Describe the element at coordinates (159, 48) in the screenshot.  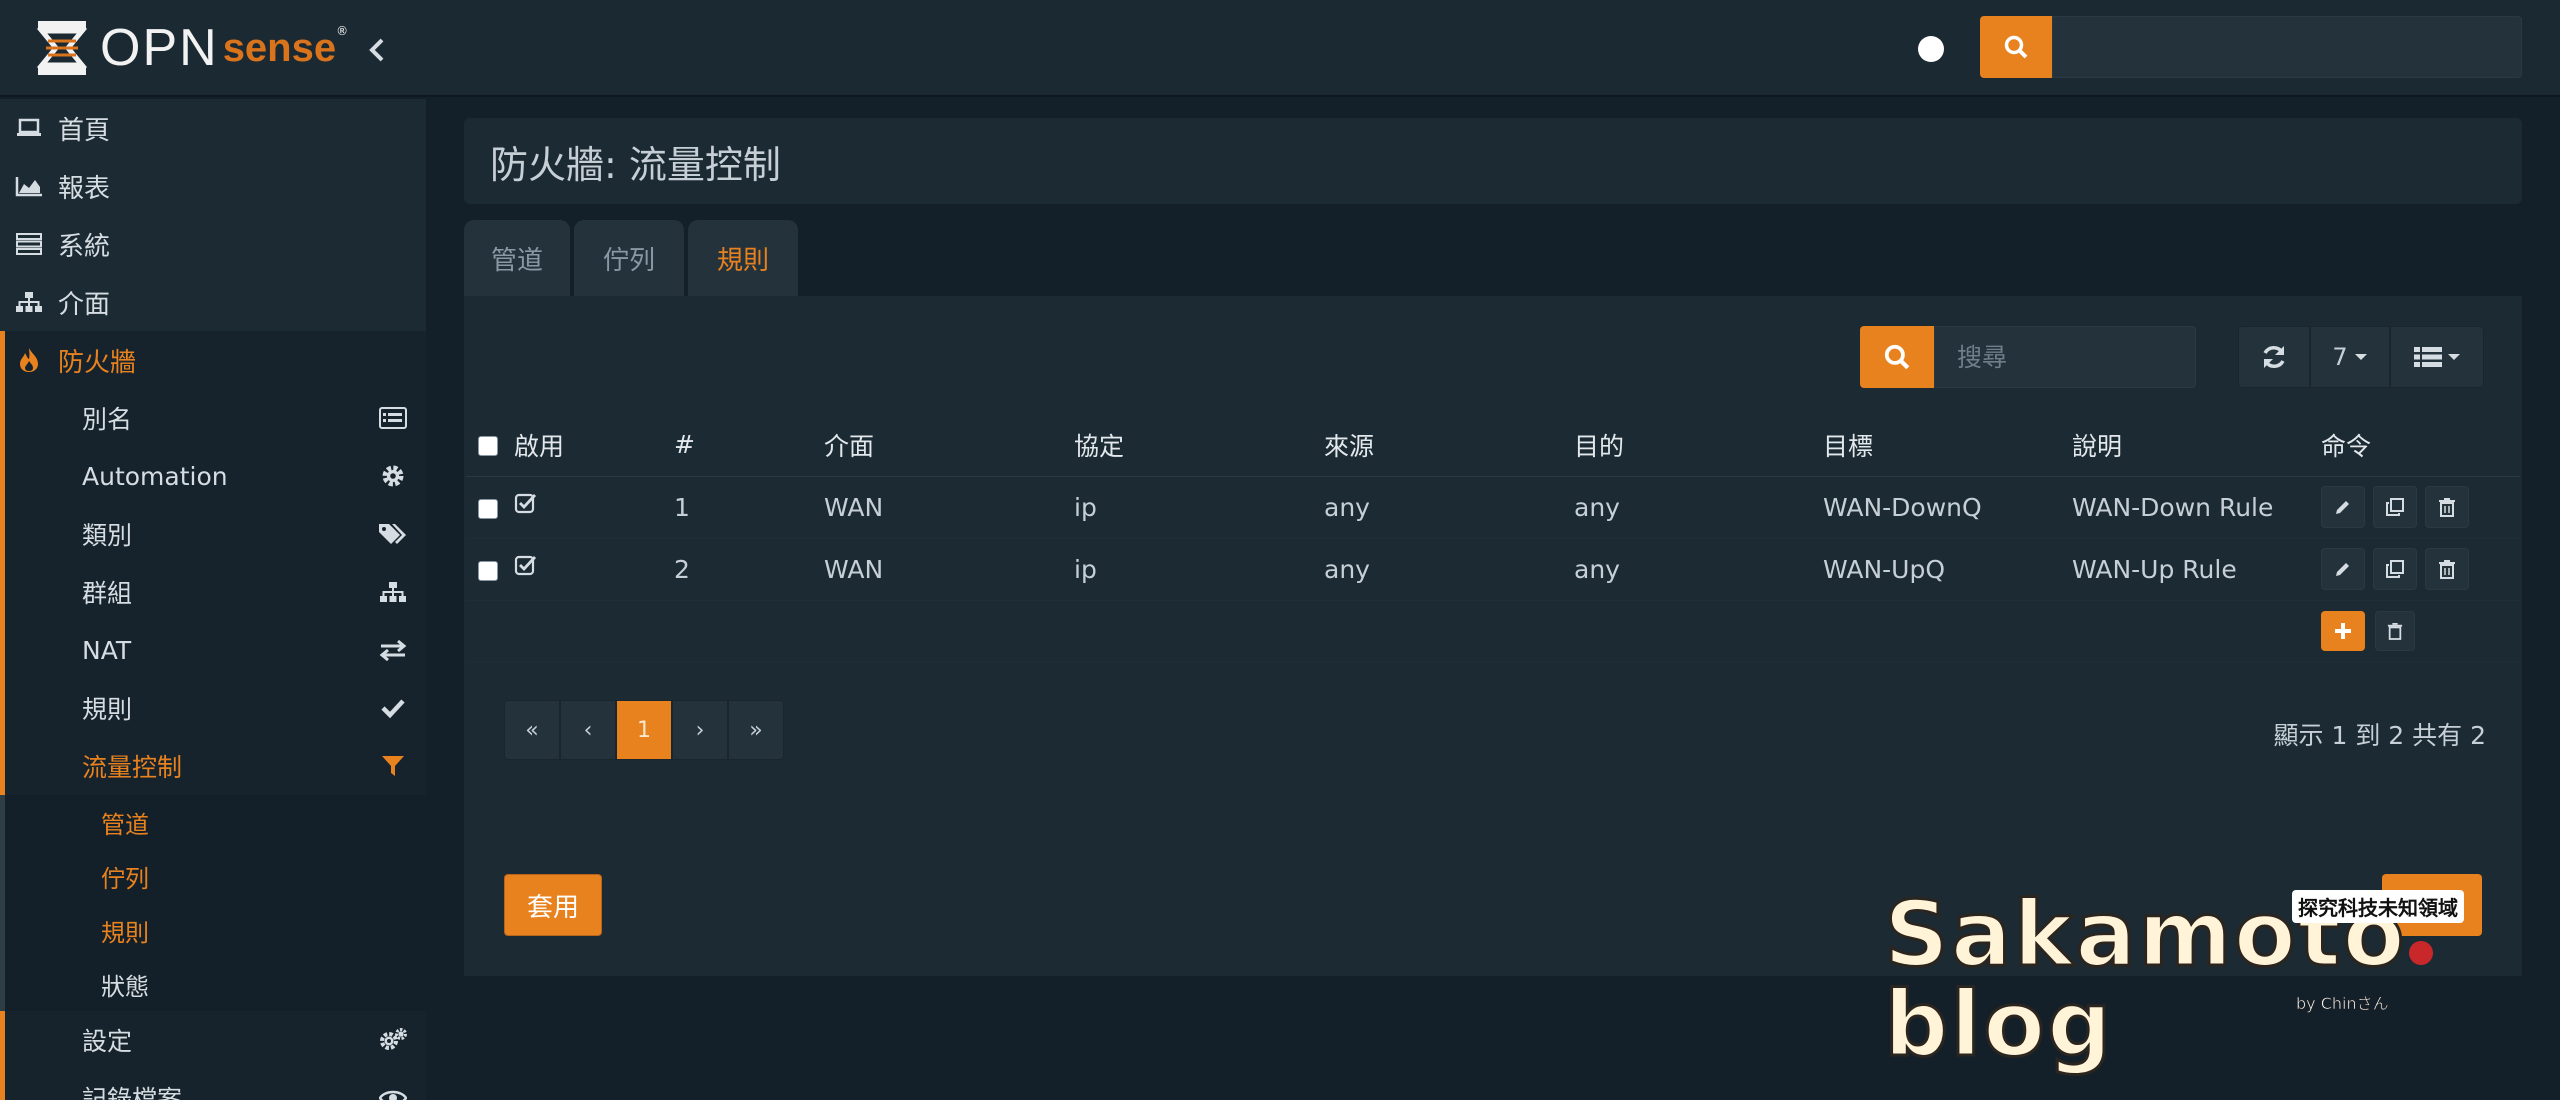
I see `logo-wordmark: OPN` at that location.